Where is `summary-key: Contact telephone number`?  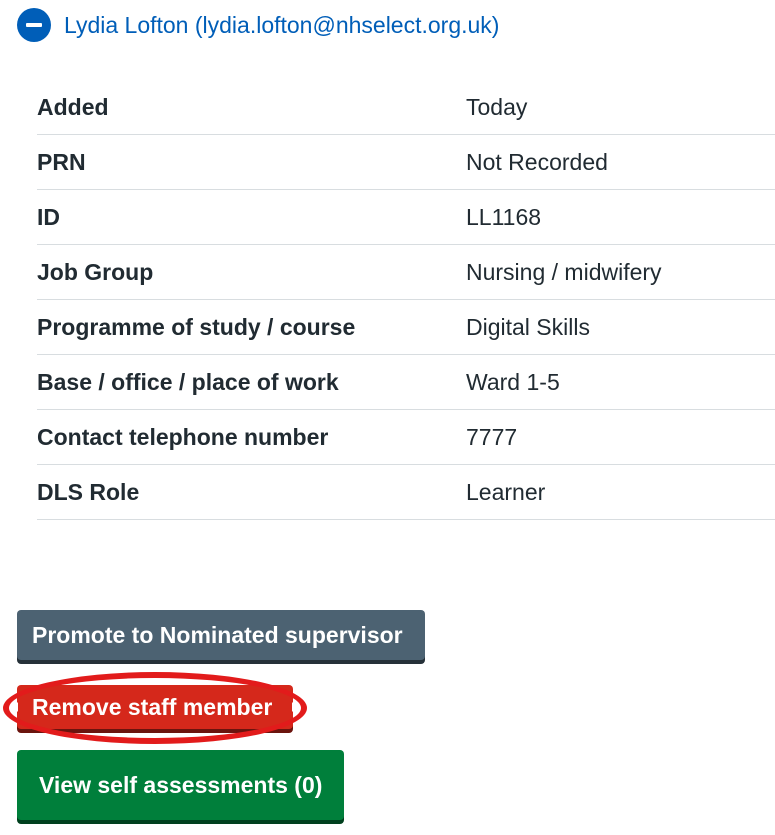
summary-key: Contact telephone number is located at coordinates (183, 436).